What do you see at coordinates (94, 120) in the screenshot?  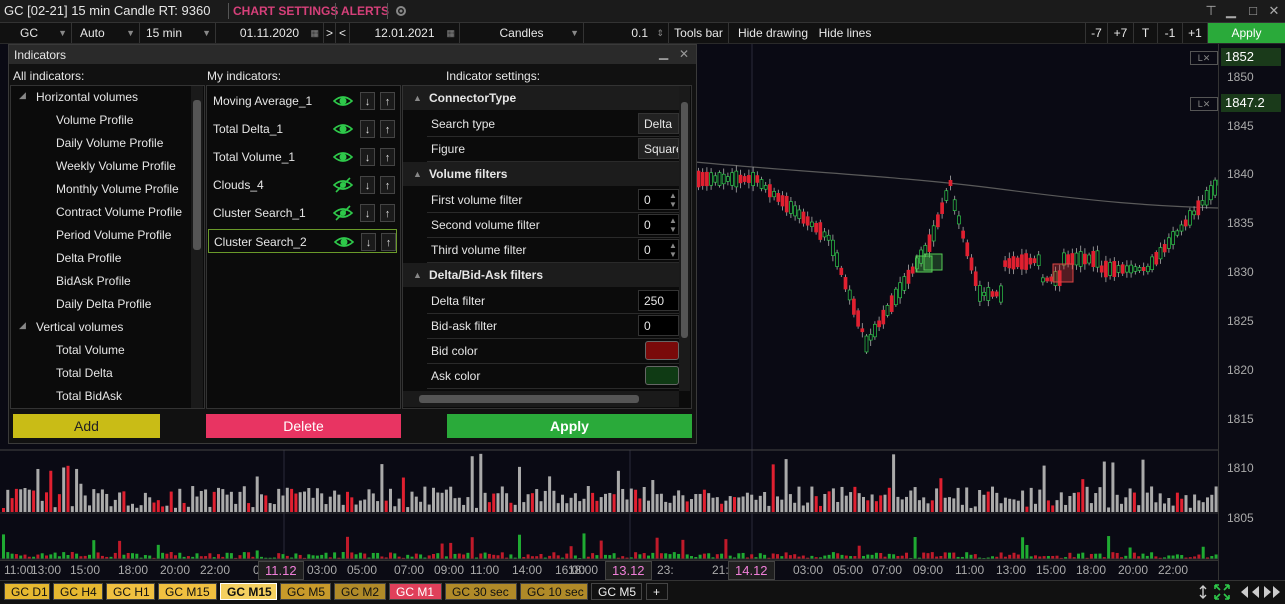 I see `tree-item: Volume Profile` at bounding box center [94, 120].